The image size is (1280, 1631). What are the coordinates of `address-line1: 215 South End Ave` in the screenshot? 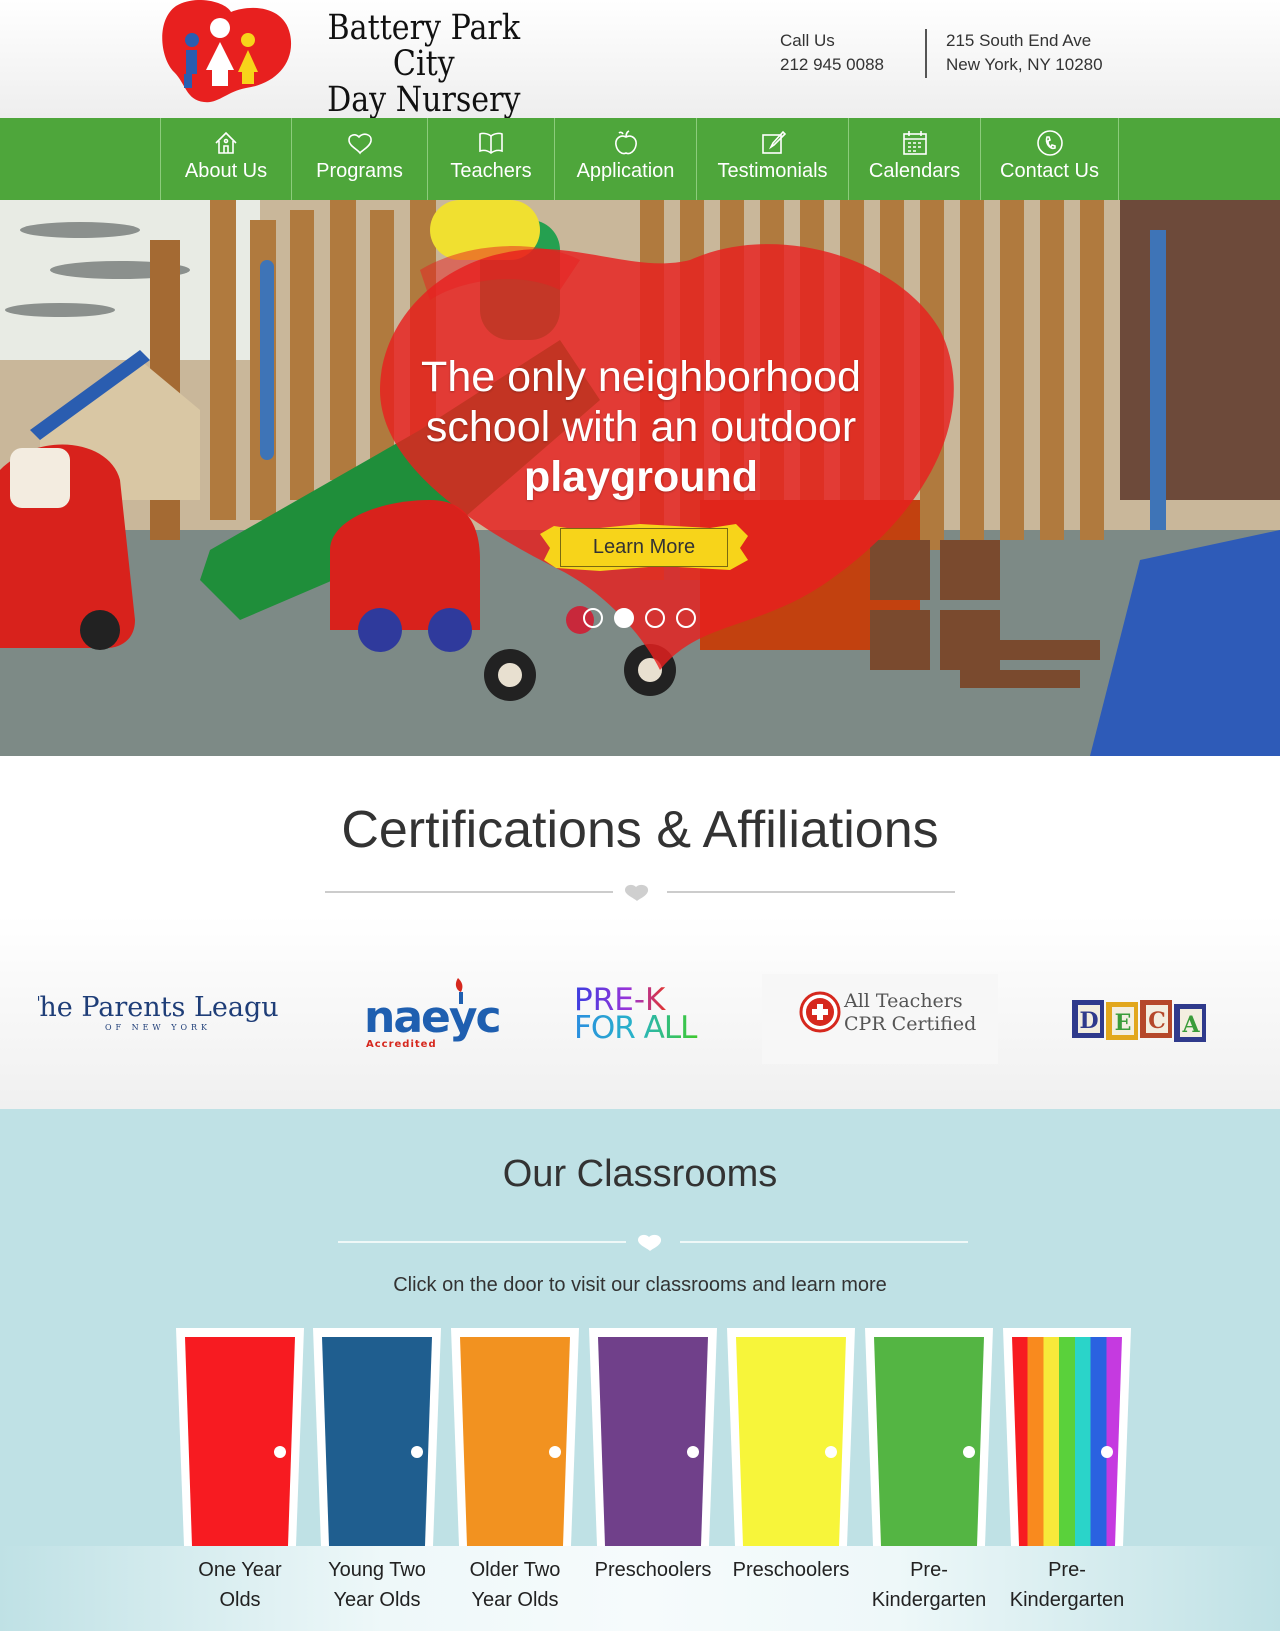 It's located at (1019, 40).